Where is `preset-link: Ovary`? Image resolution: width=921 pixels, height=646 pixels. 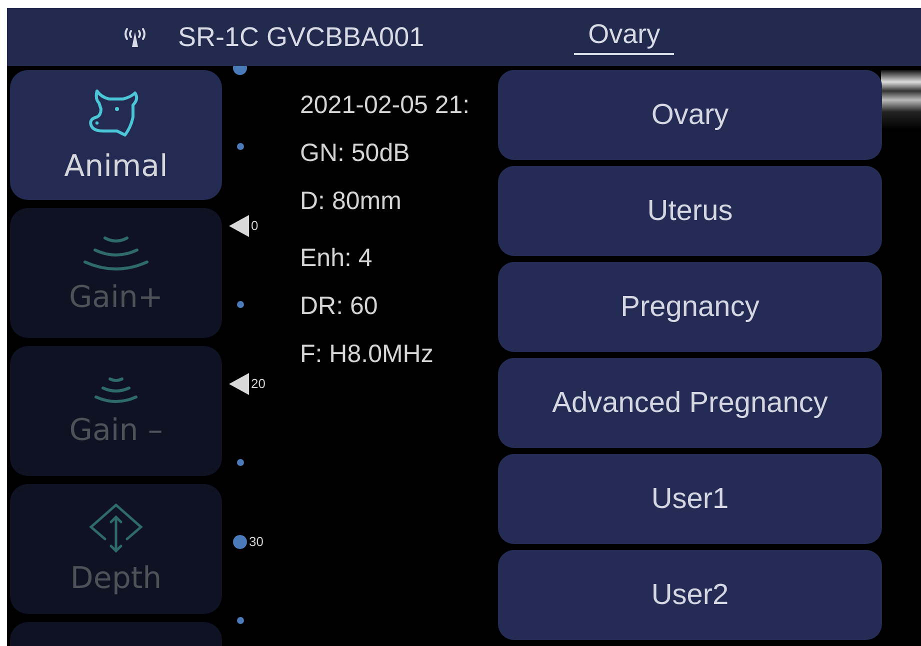 preset-link: Ovary is located at coordinates (624, 37).